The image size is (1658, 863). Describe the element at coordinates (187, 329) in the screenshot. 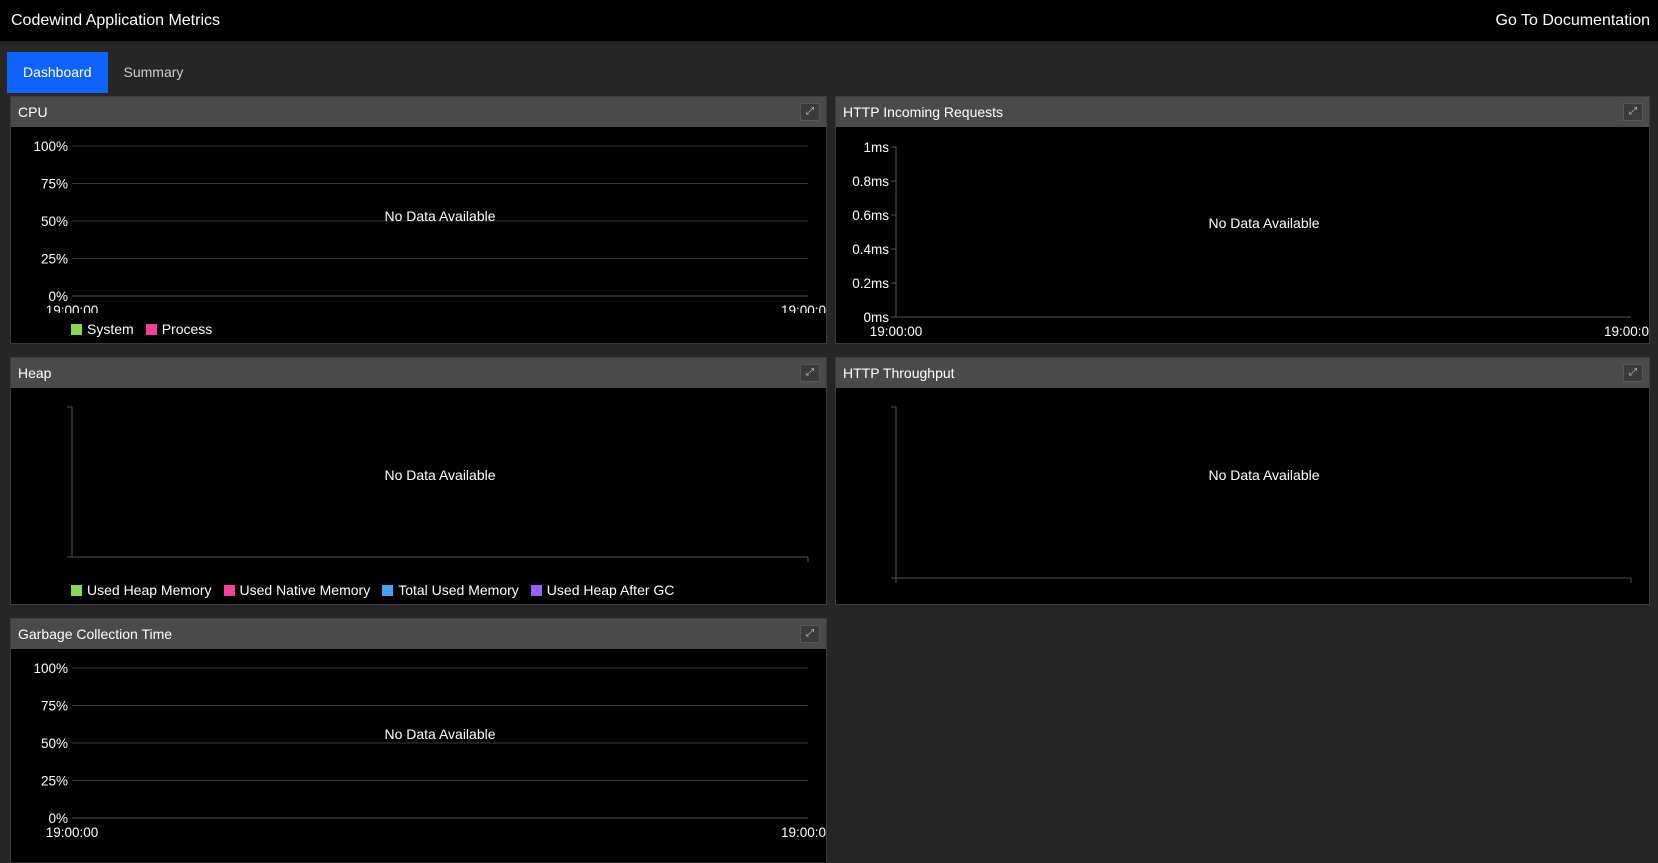

I see `legend-label: Process` at that location.